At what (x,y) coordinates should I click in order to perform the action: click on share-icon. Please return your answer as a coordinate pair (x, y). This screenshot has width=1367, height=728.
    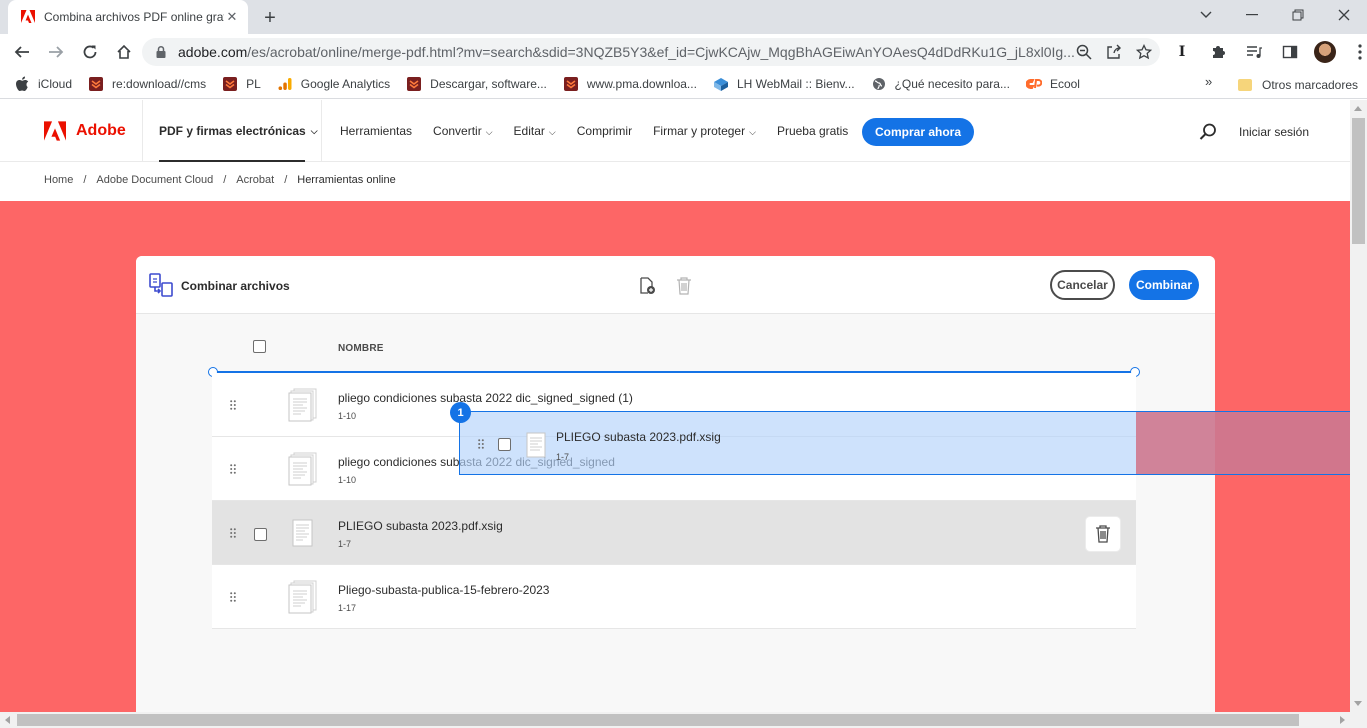
    Looking at the image, I should click on (1114, 52).